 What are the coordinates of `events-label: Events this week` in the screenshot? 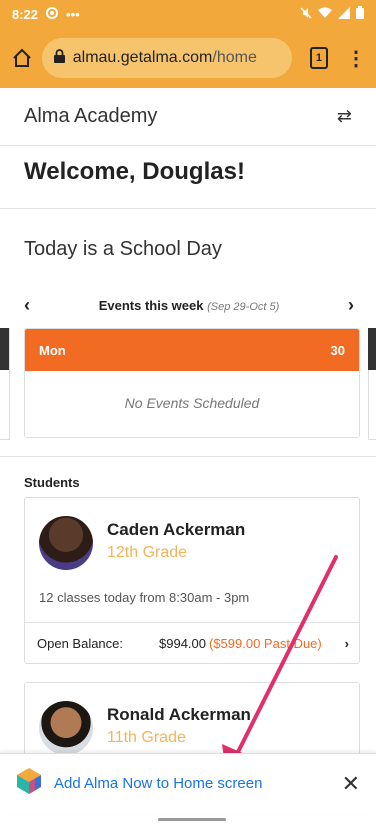 It's located at (151, 305).